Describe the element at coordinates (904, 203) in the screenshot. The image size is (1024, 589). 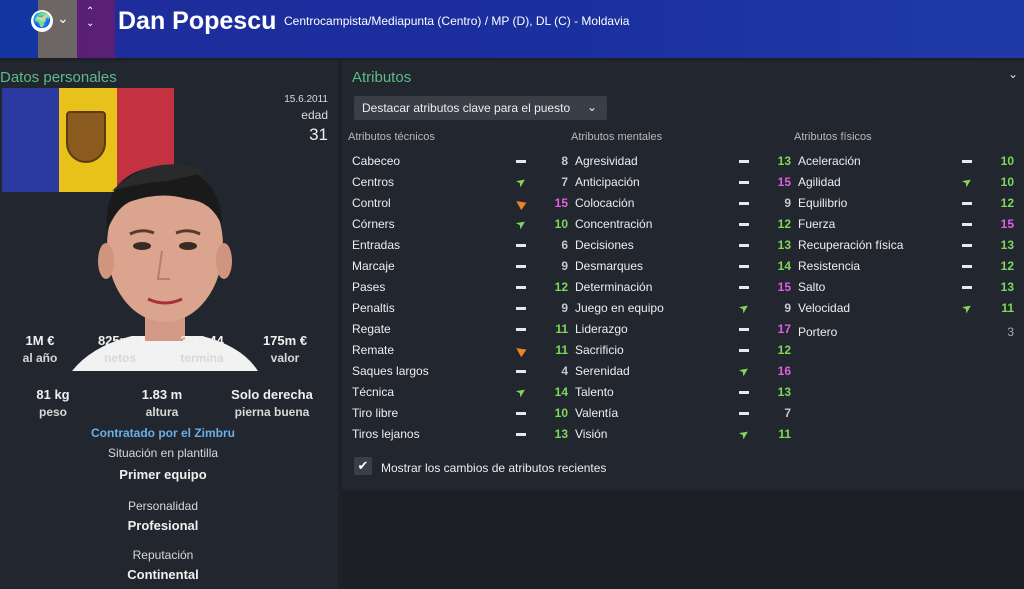
I see `attribute-row: Equilibrio 12` at that location.